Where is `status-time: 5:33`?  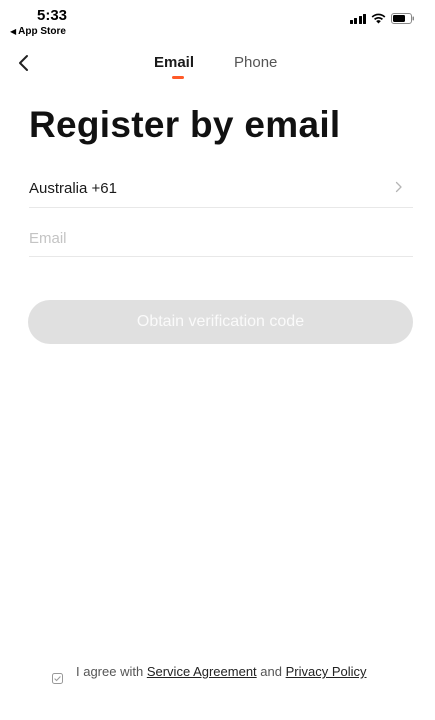 status-time: 5:33 is located at coordinates (52, 15).